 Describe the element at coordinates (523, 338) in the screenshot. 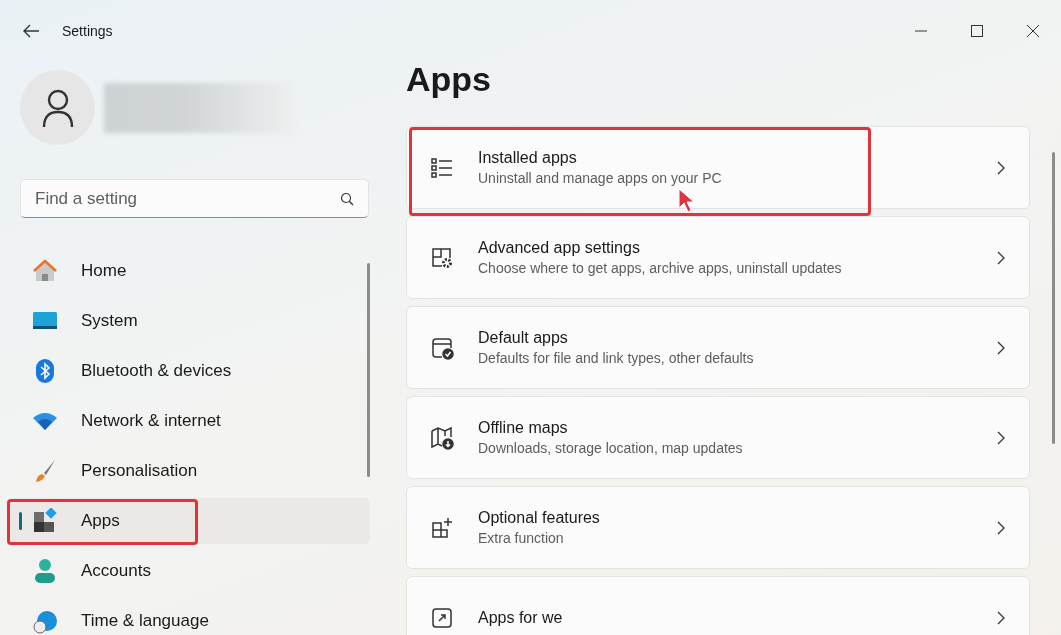

I see `card-title: Default apps` at that location.